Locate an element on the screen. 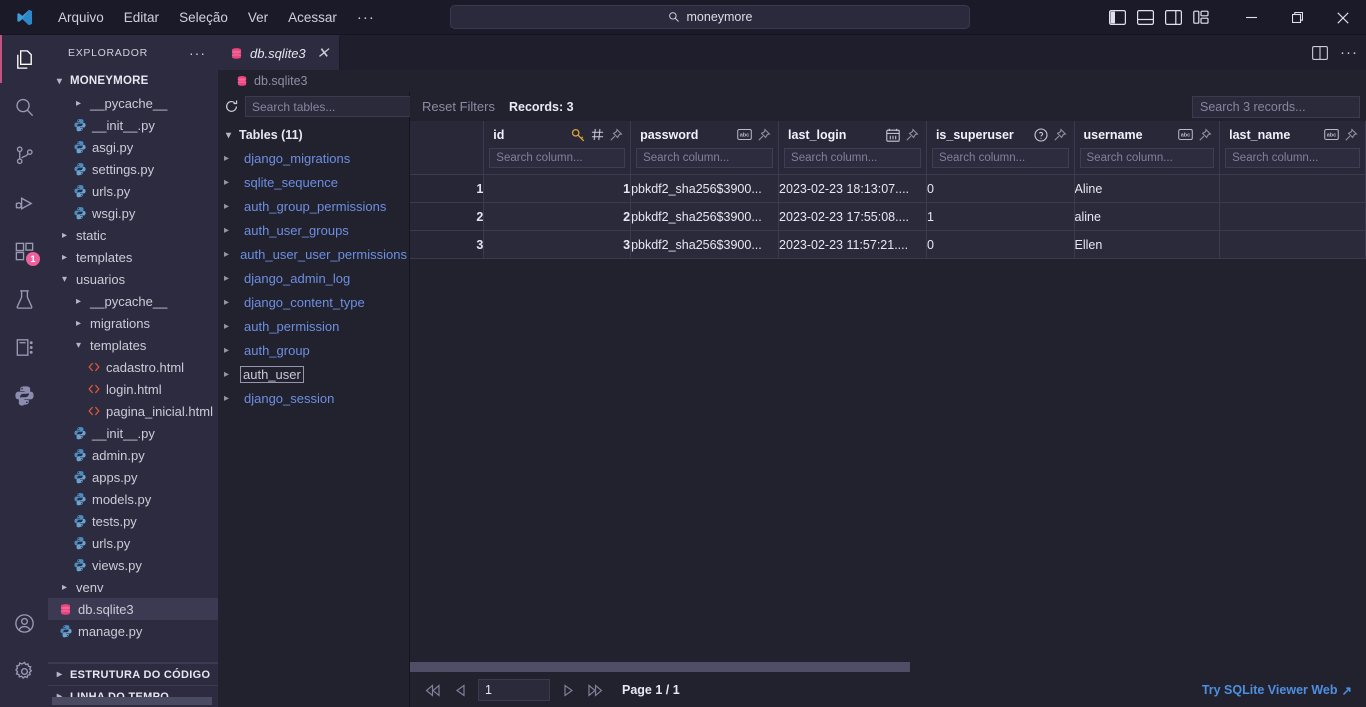  table-item-django_session: ▸ django_session is located at coordinates (313, 398).